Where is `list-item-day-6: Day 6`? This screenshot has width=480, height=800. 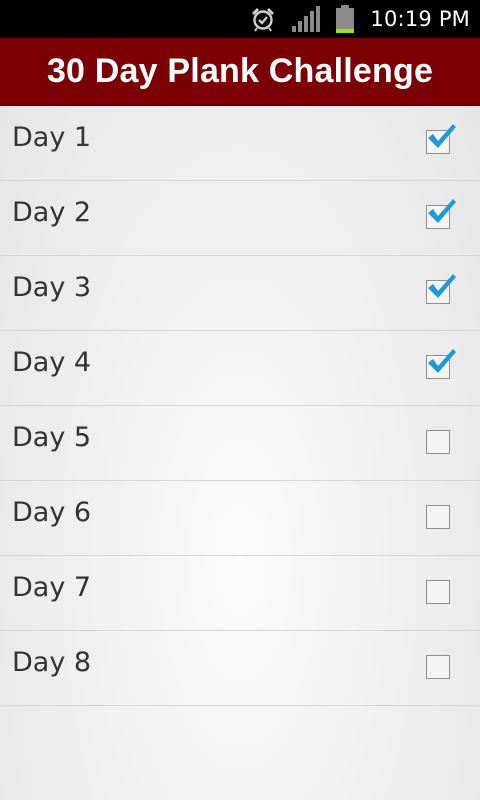
list-item-day-6: Day 6 is located at coordinates (240, 518).